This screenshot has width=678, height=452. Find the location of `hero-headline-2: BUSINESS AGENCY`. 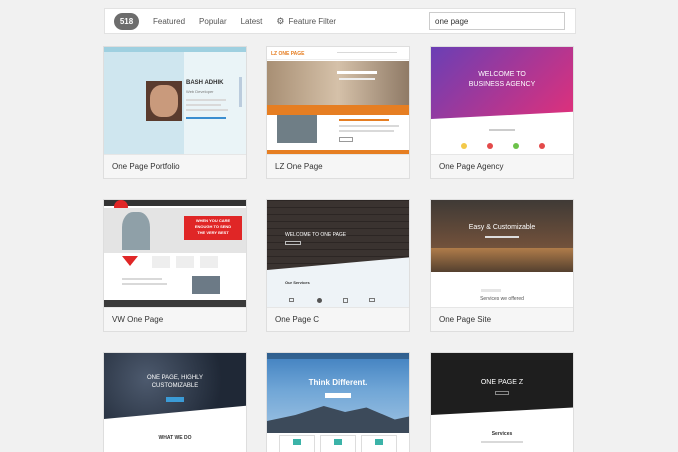

hero-headline-2: BUSINESS AGENCY is located at coordinates (502, 84).